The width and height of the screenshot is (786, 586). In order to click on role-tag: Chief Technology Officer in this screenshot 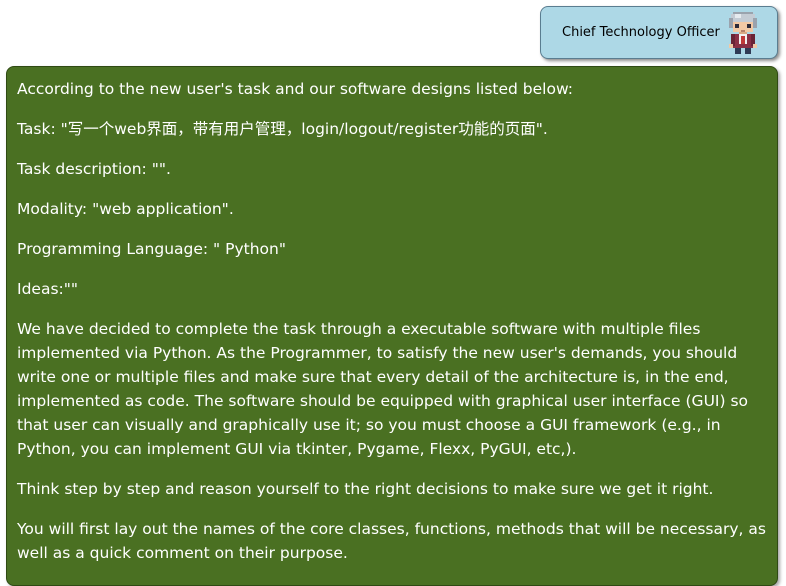, I will do `click(659, 32)`.